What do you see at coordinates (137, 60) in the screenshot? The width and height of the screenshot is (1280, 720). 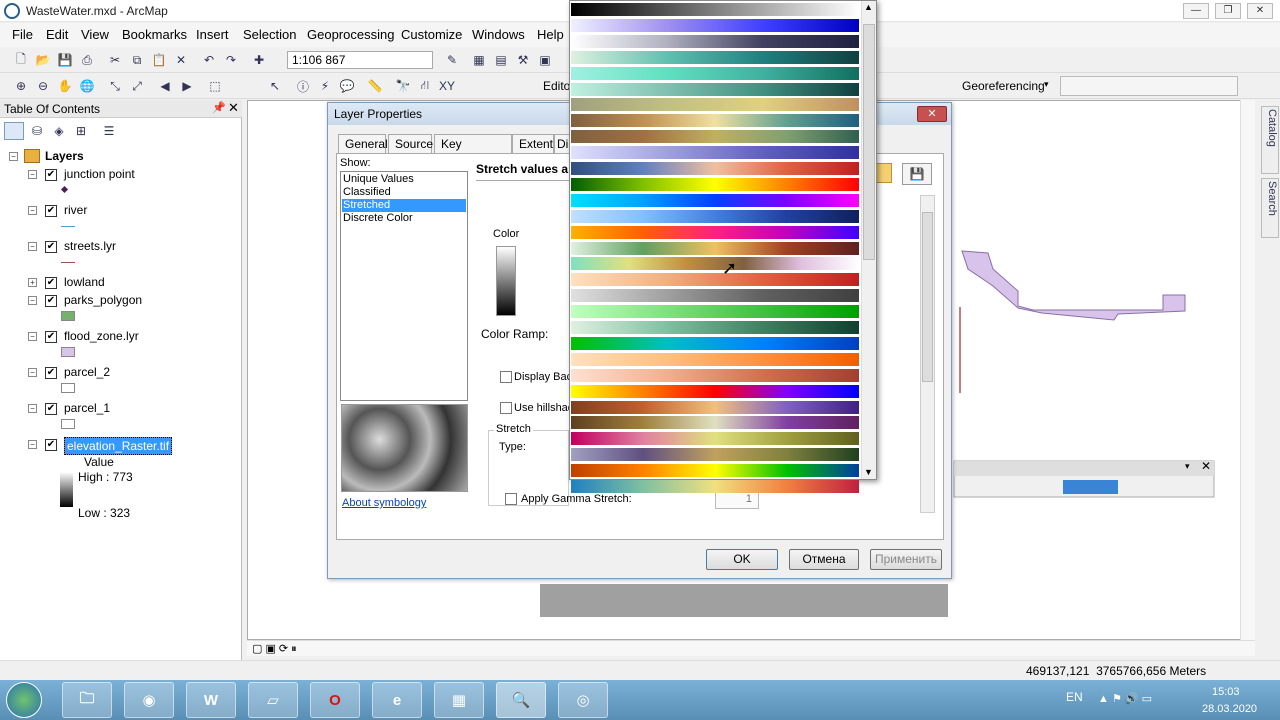 I see `copy-icon: ⧉` at bounding box center [137, 60].